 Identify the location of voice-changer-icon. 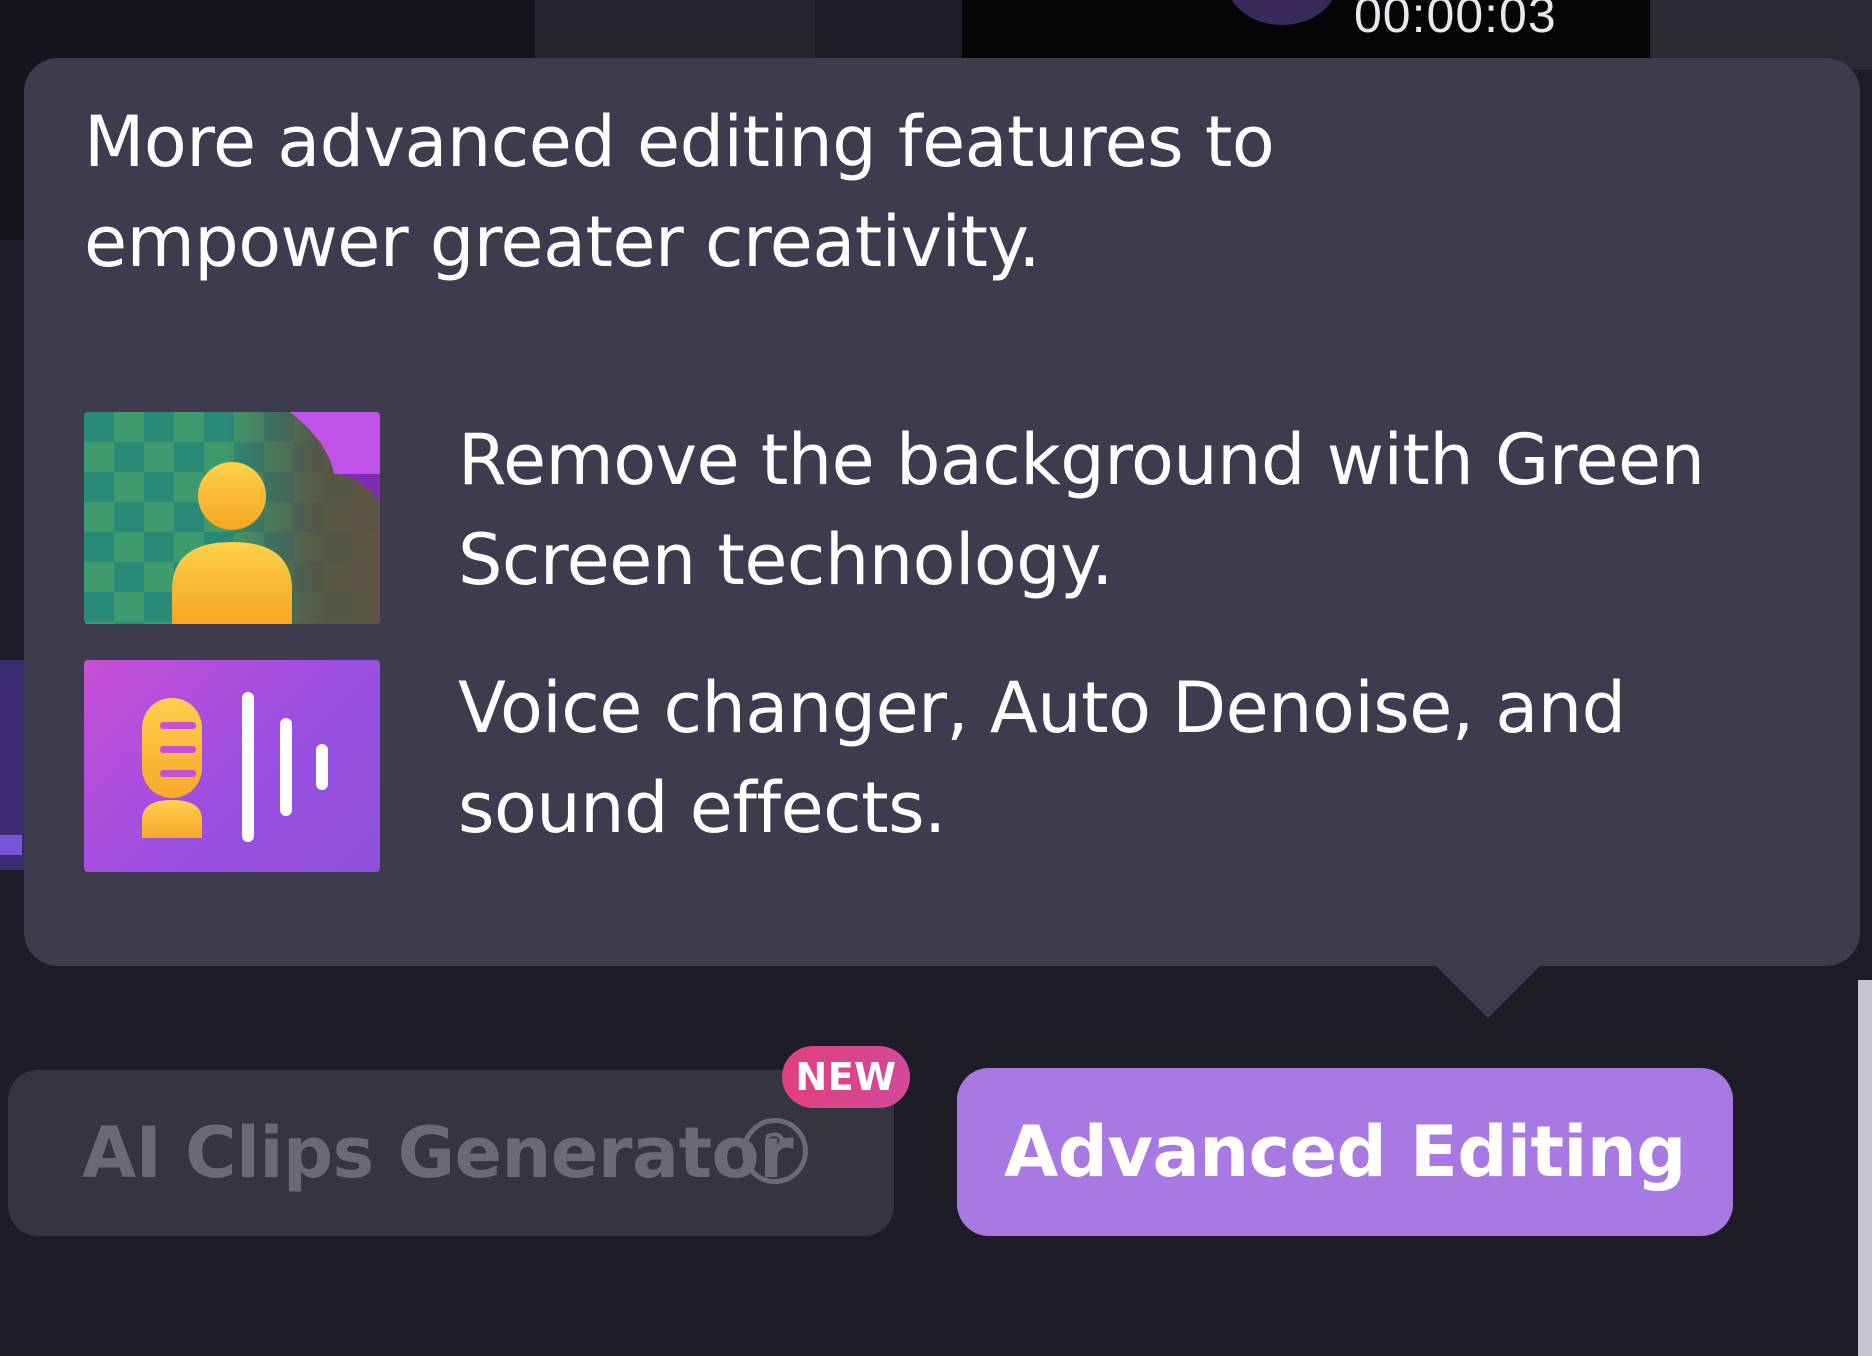
(232, 766).